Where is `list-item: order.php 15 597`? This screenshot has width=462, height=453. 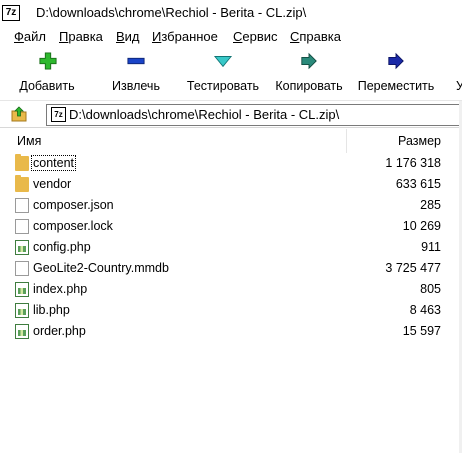
list-item: order.php 15 597 is located at coordinates (231, 331).